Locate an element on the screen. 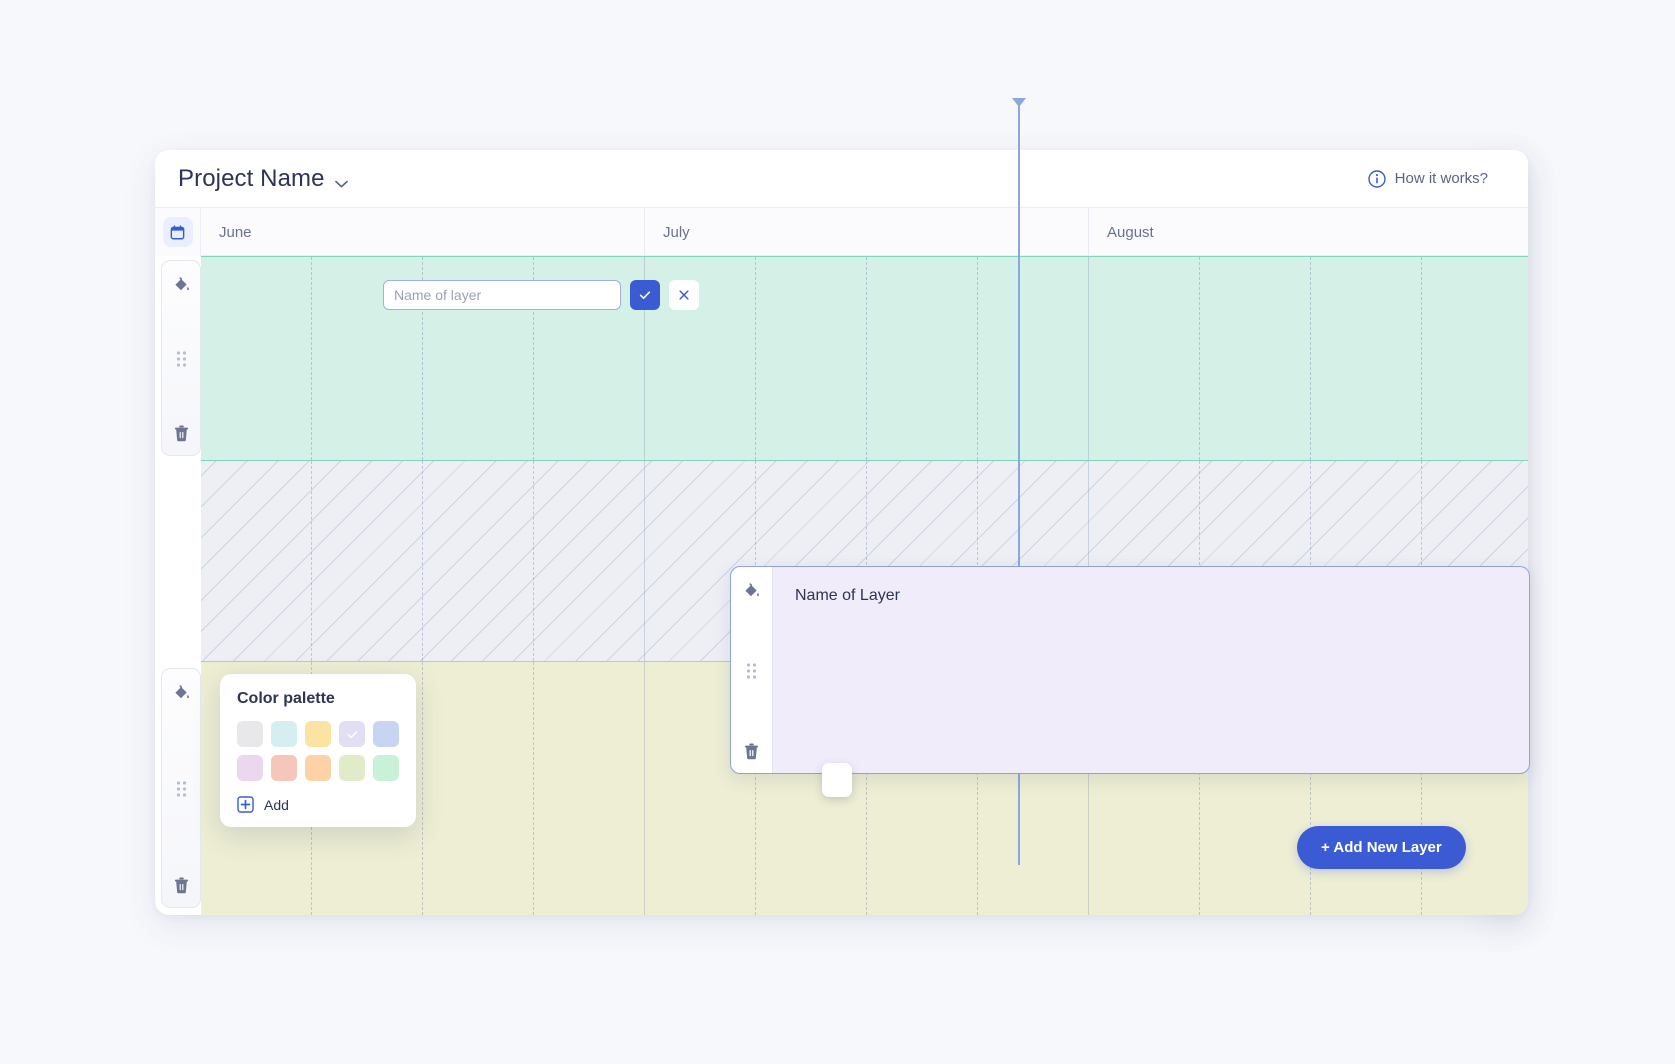 The image size is (1675, 1064). row-controls-teal is located at coordinates (181, 358).